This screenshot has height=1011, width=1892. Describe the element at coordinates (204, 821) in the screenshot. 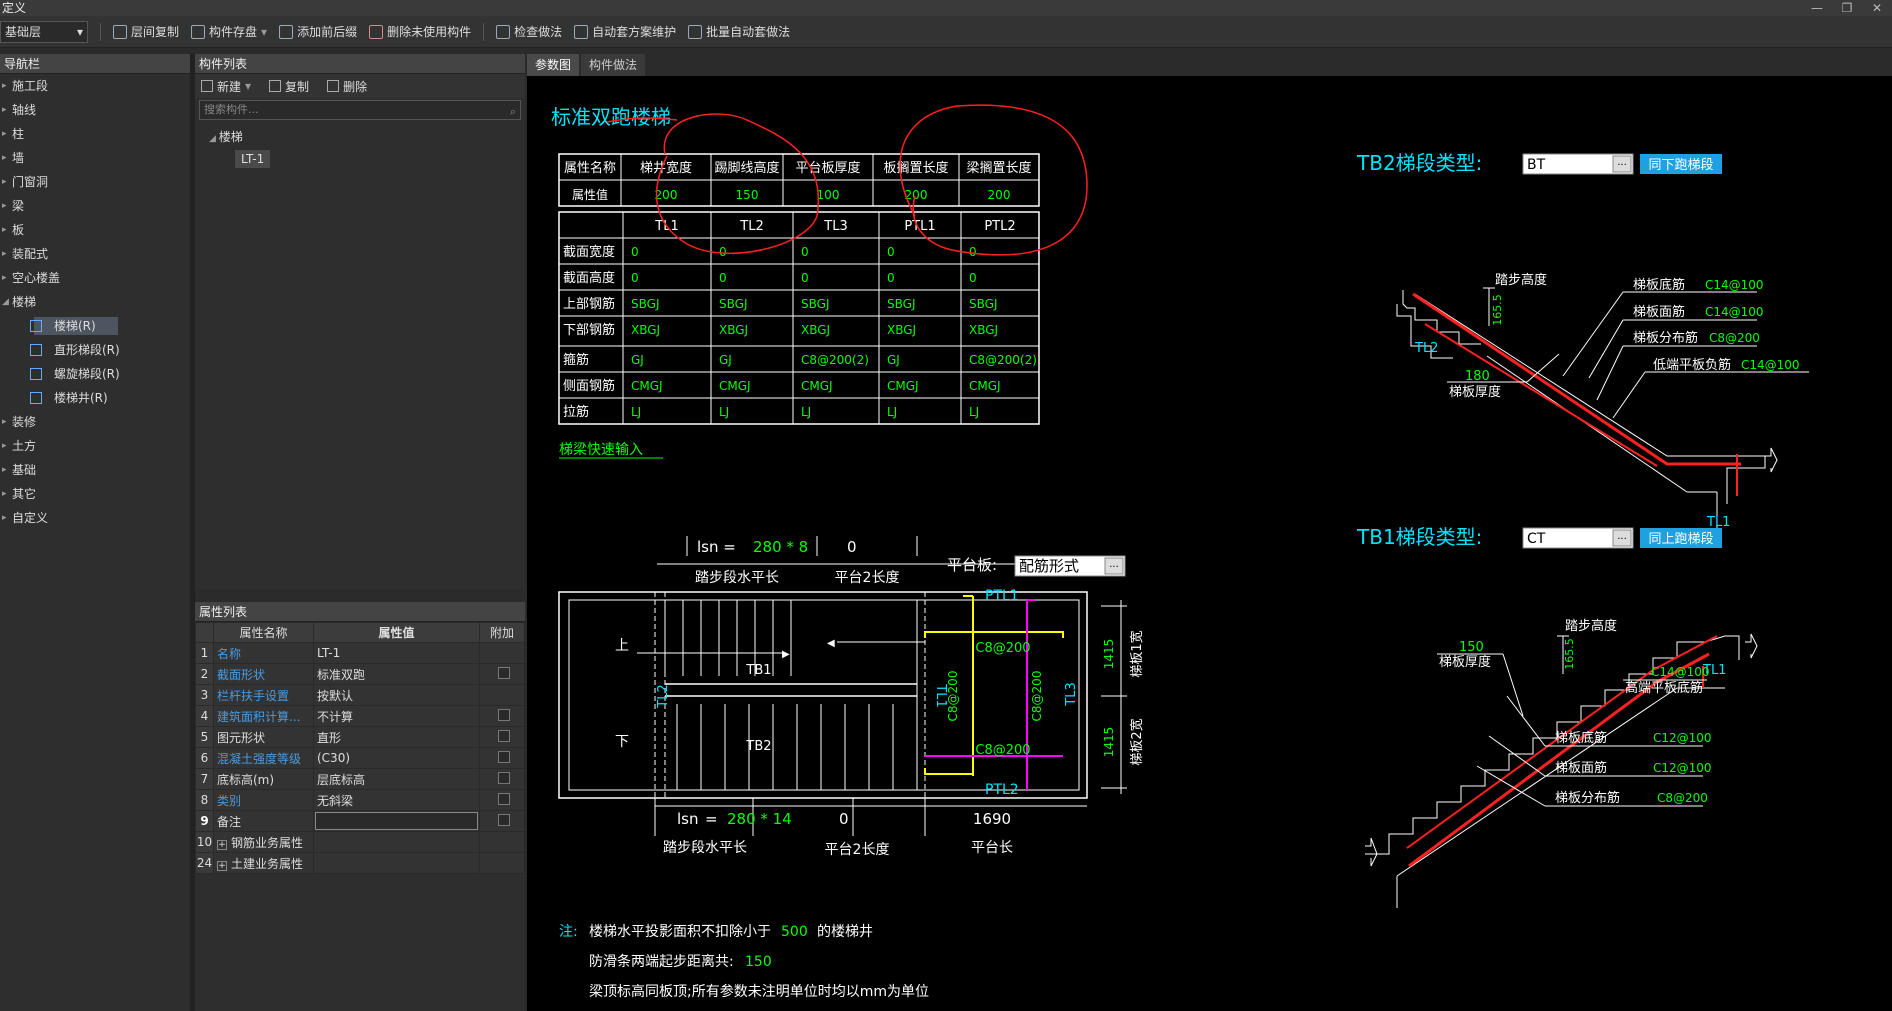

I see `attr-row-number: 9` at that location.